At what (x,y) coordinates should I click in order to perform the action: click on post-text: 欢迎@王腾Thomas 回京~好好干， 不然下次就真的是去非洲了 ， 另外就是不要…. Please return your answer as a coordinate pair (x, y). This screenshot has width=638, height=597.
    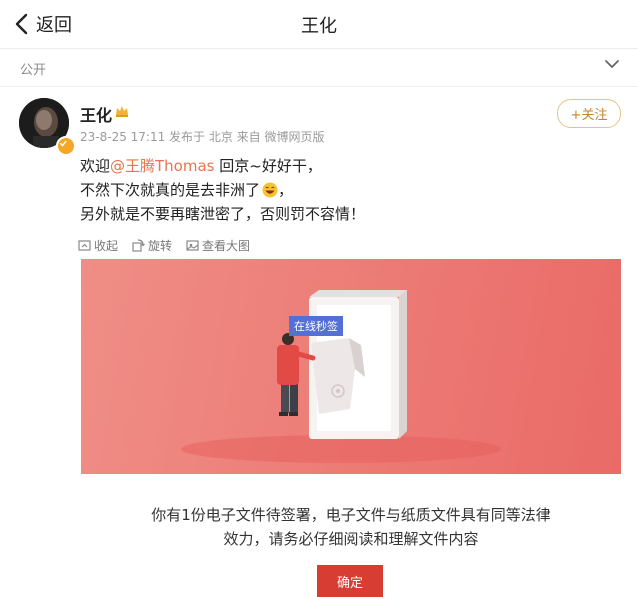
    Looking at the image, I should click on (222, 190).